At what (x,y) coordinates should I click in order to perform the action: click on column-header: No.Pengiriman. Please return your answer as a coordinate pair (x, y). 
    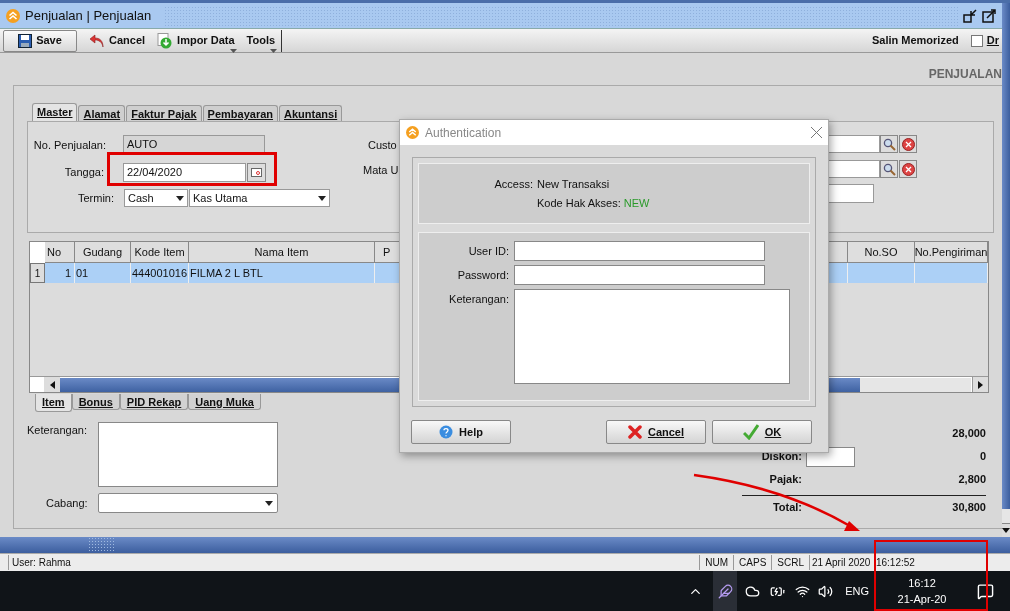
    Looking at the image, I should click on (951, 252).